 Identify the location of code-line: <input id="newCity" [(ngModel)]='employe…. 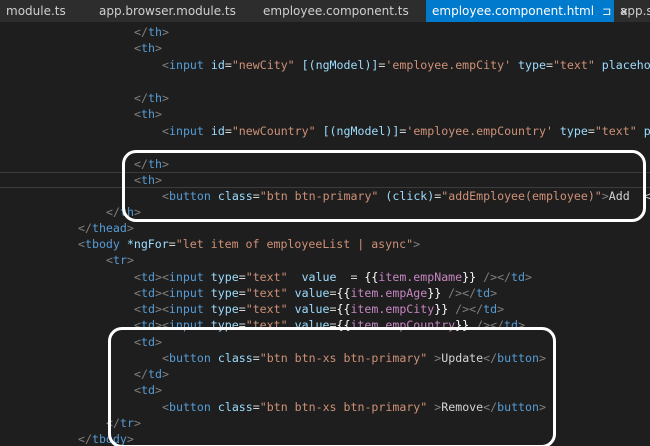
(406, 65).